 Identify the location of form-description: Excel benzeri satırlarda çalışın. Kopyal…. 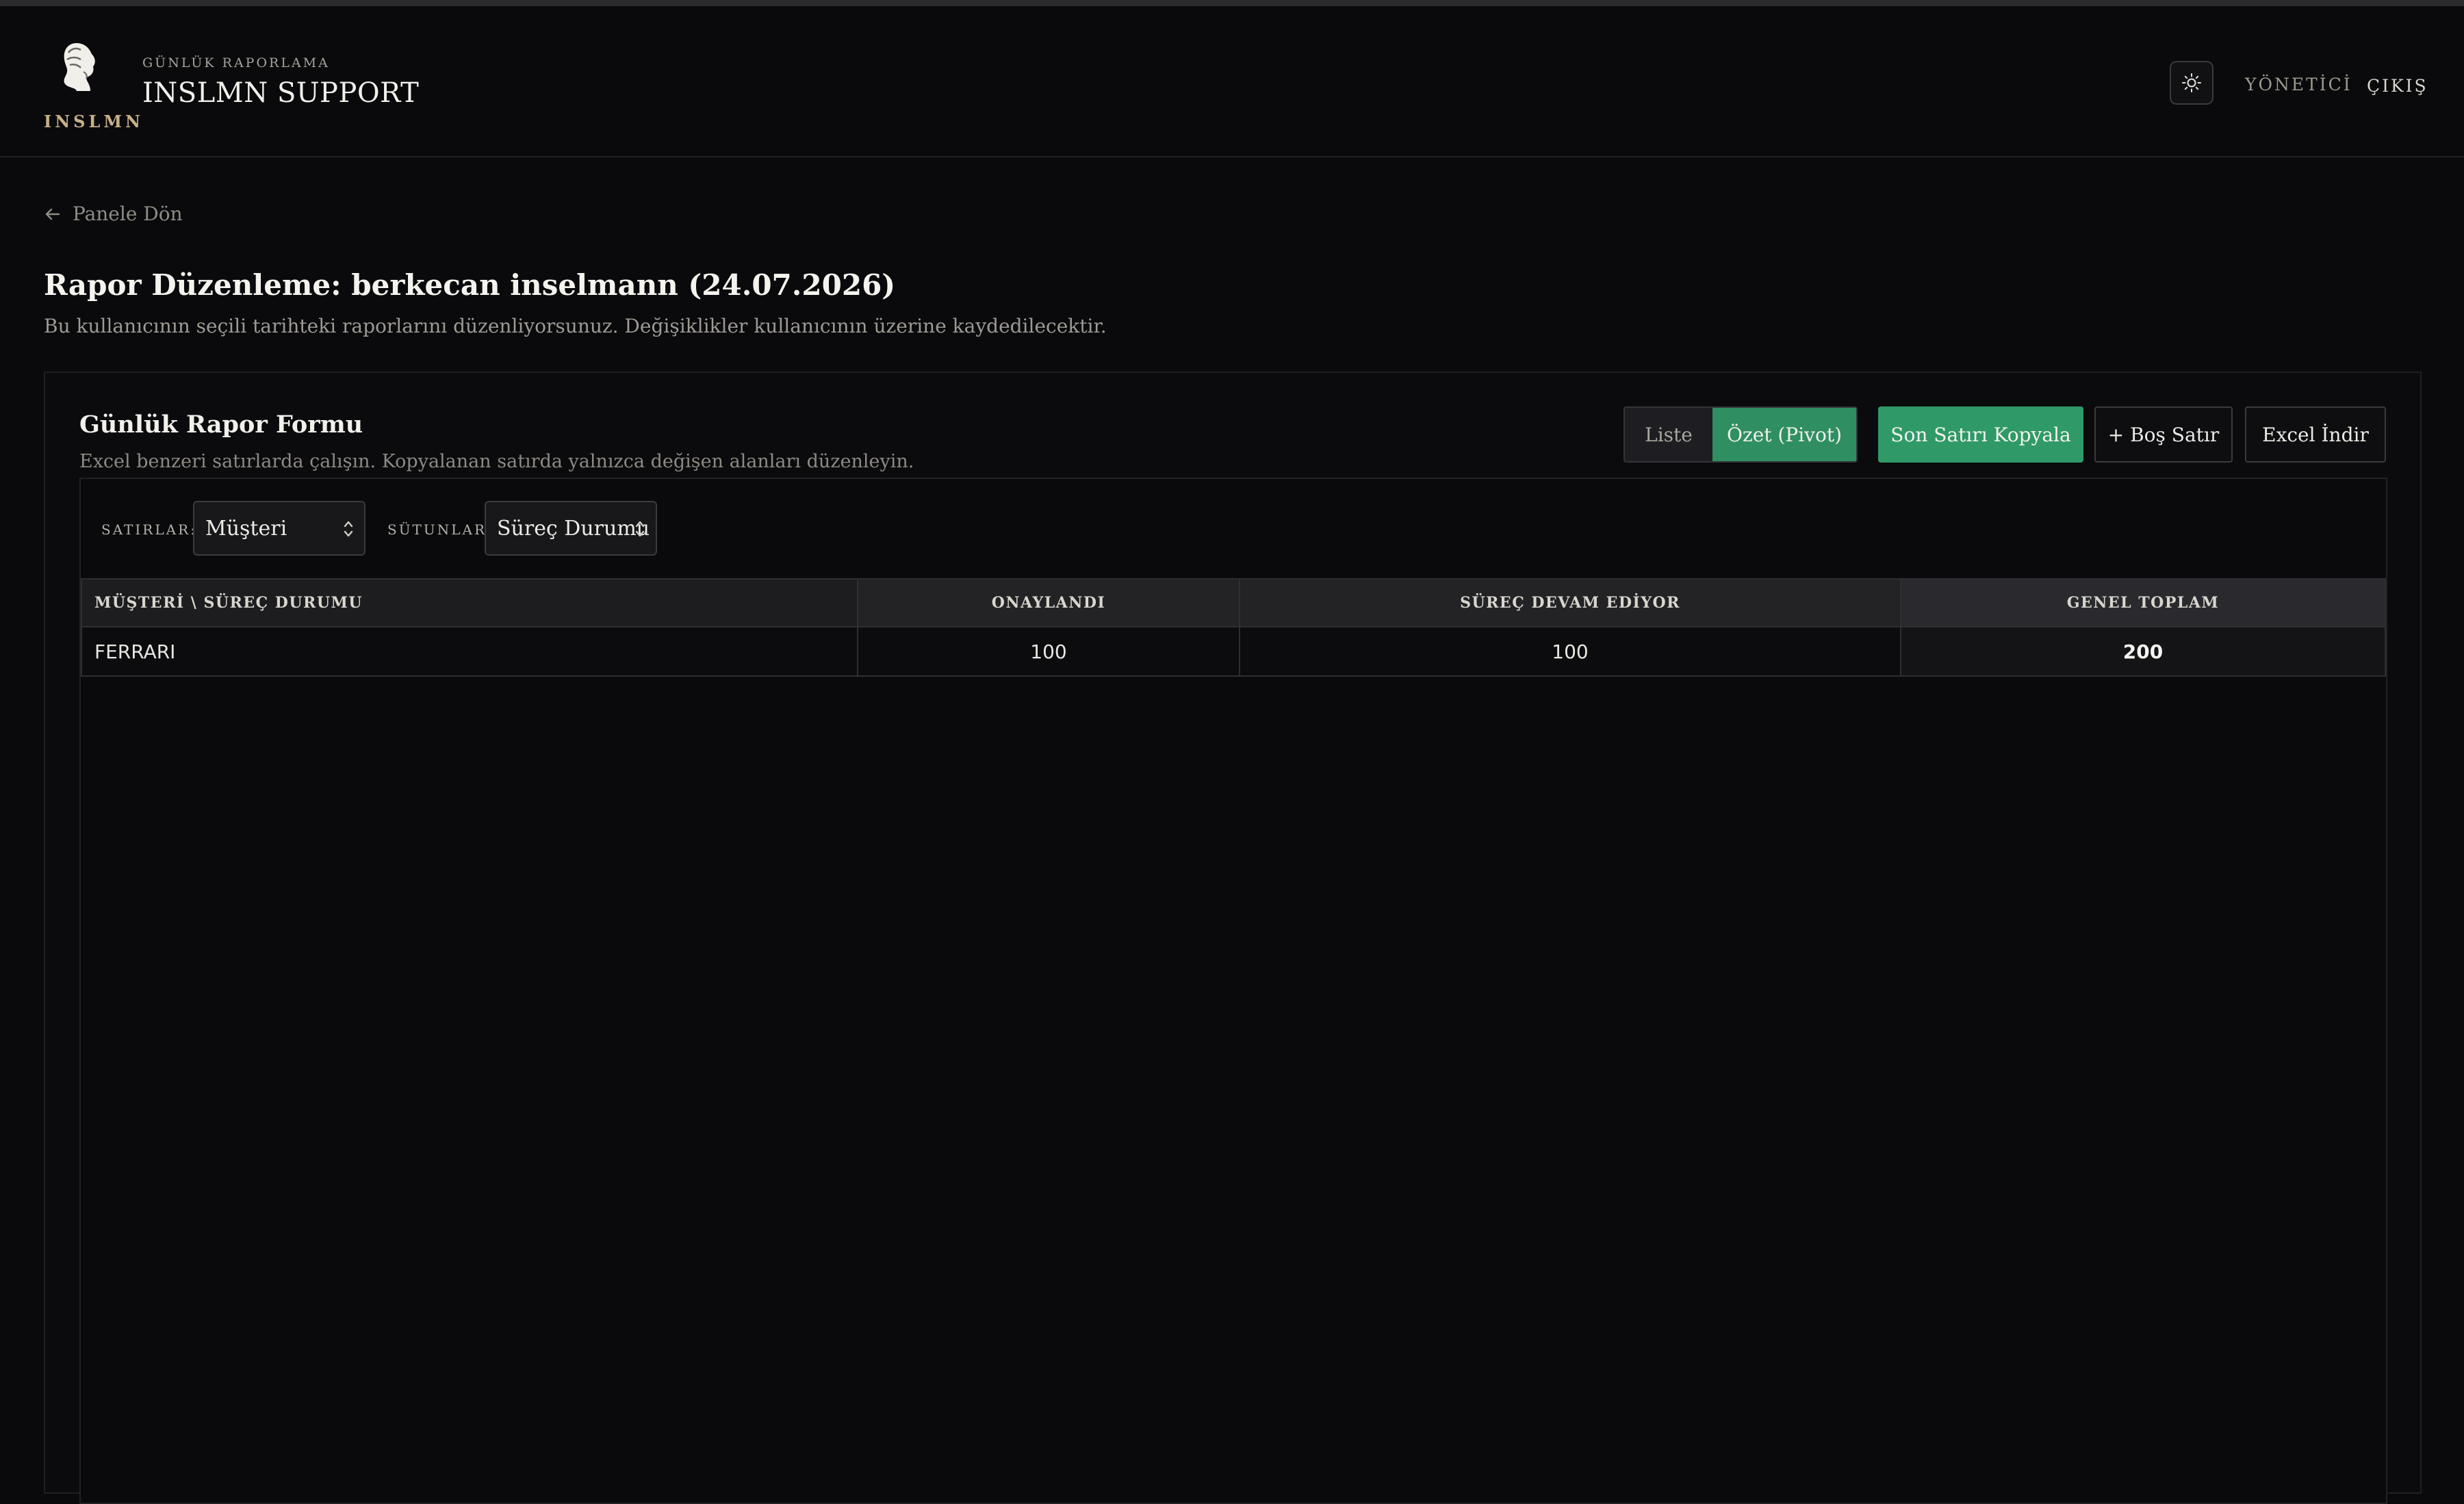
(496, 462).